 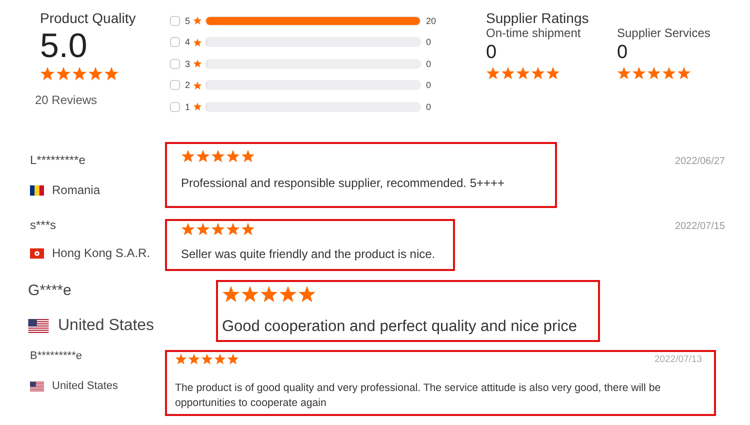 I want to click on review-date: 2022/07/15, so click(x=699, y=226).